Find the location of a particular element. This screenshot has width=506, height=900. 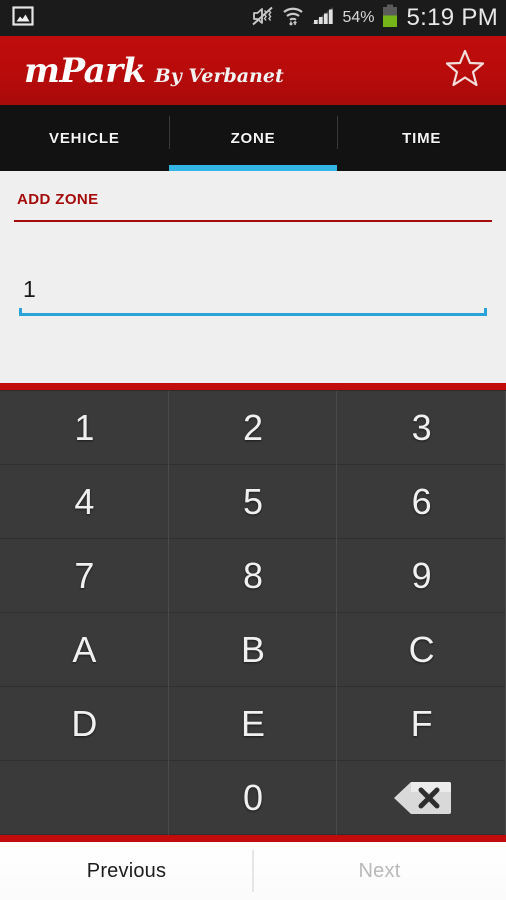

key-5-label: 5 is located at coordinates (252, 501).